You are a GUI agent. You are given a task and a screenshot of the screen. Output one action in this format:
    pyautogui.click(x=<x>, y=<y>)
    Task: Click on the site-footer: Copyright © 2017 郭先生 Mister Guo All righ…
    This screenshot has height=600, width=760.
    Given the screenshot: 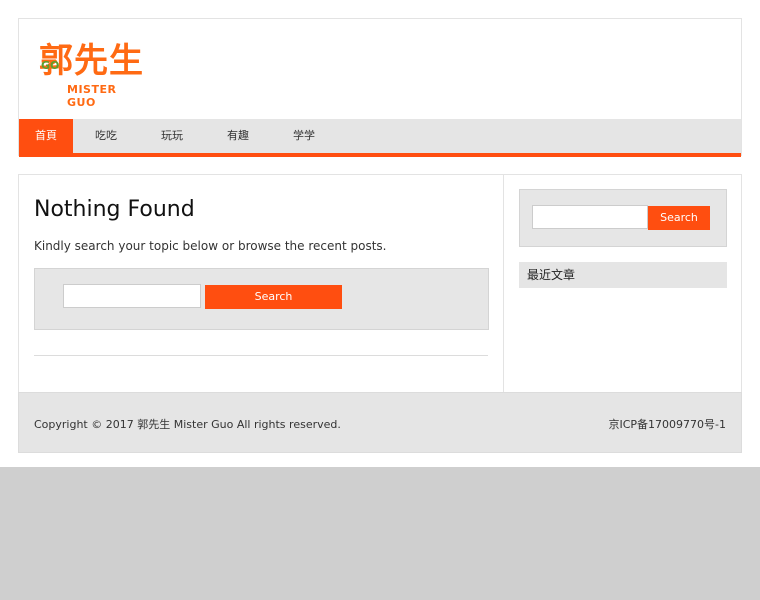 What is the action you would take?
    pyautogui.click(x=380, y=422)
    